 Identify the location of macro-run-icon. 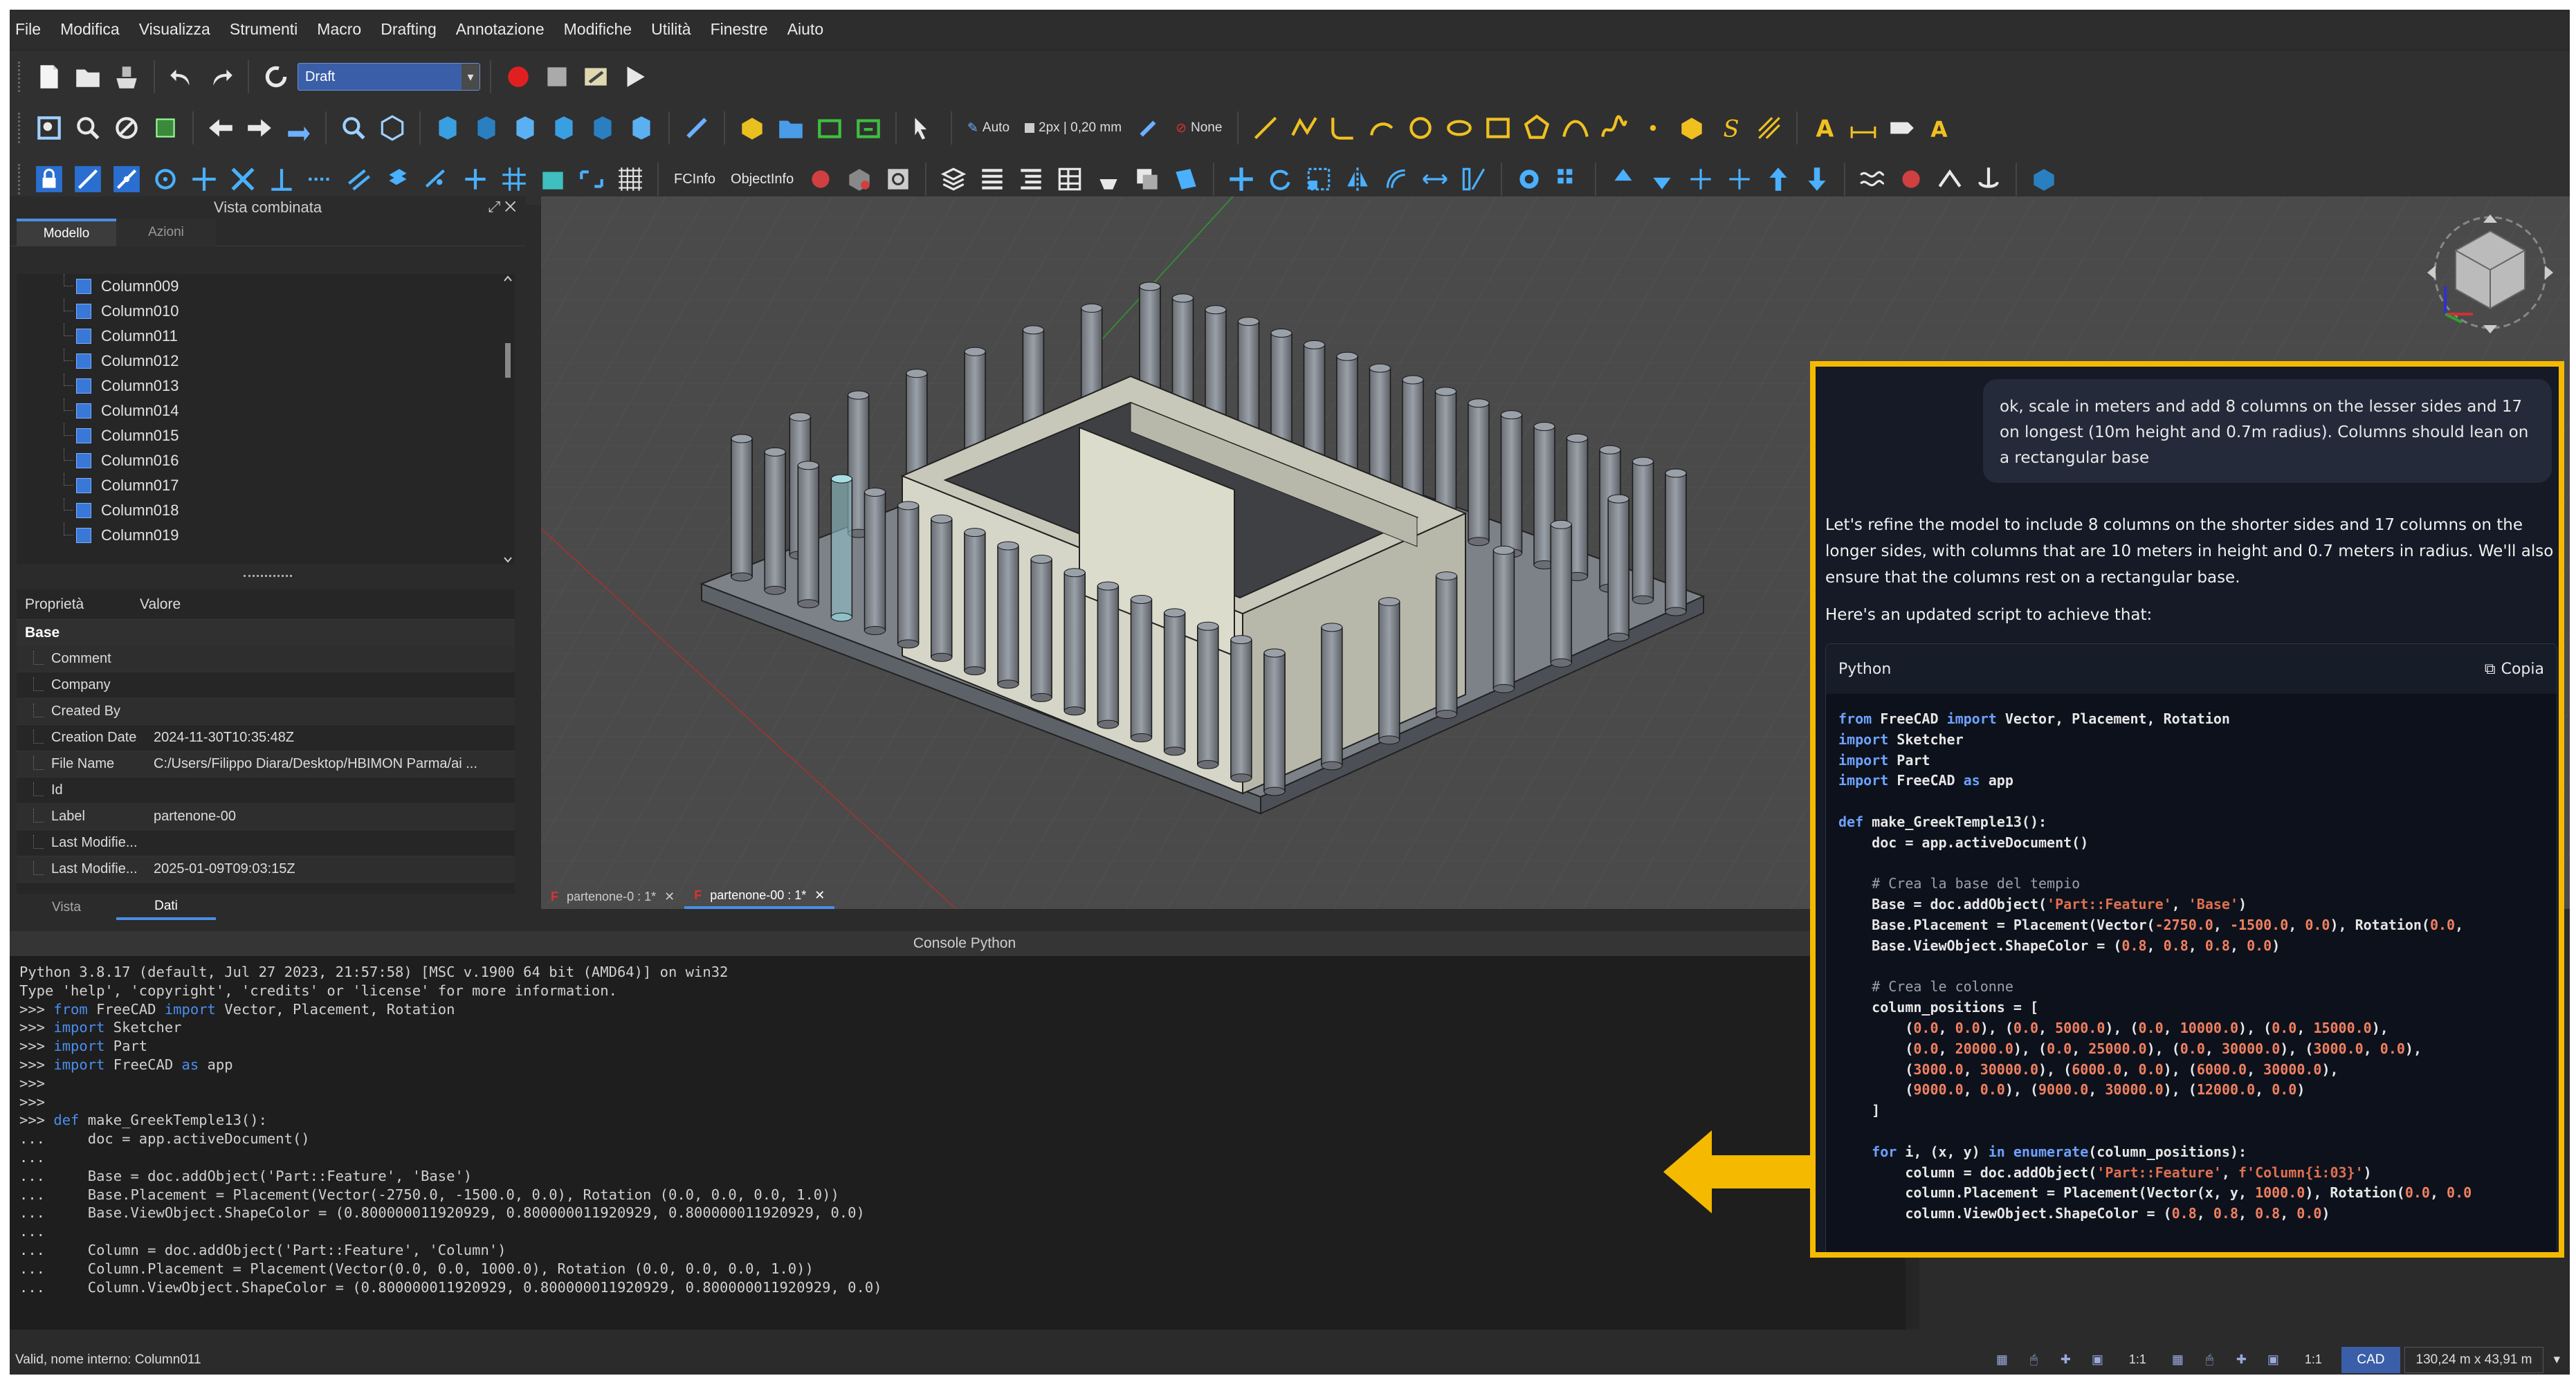
(635, 77).